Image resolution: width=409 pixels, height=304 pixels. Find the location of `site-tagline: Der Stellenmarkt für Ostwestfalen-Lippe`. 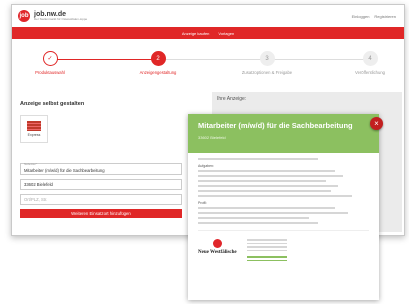

site-tagline: Der Stellenmarkt für Ostwestfalen-Lippe is located at coordinates (61, 19).